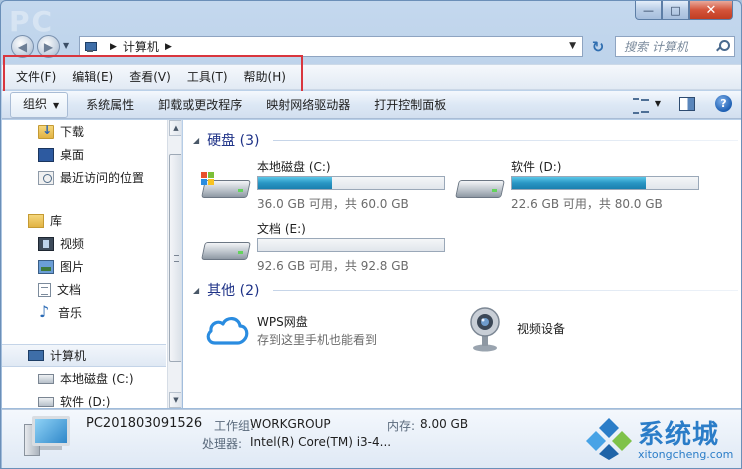 This screenshot has height=469, width=742. I want to click on open-control-panel-button: 打开控制面板, so click(410, 105).